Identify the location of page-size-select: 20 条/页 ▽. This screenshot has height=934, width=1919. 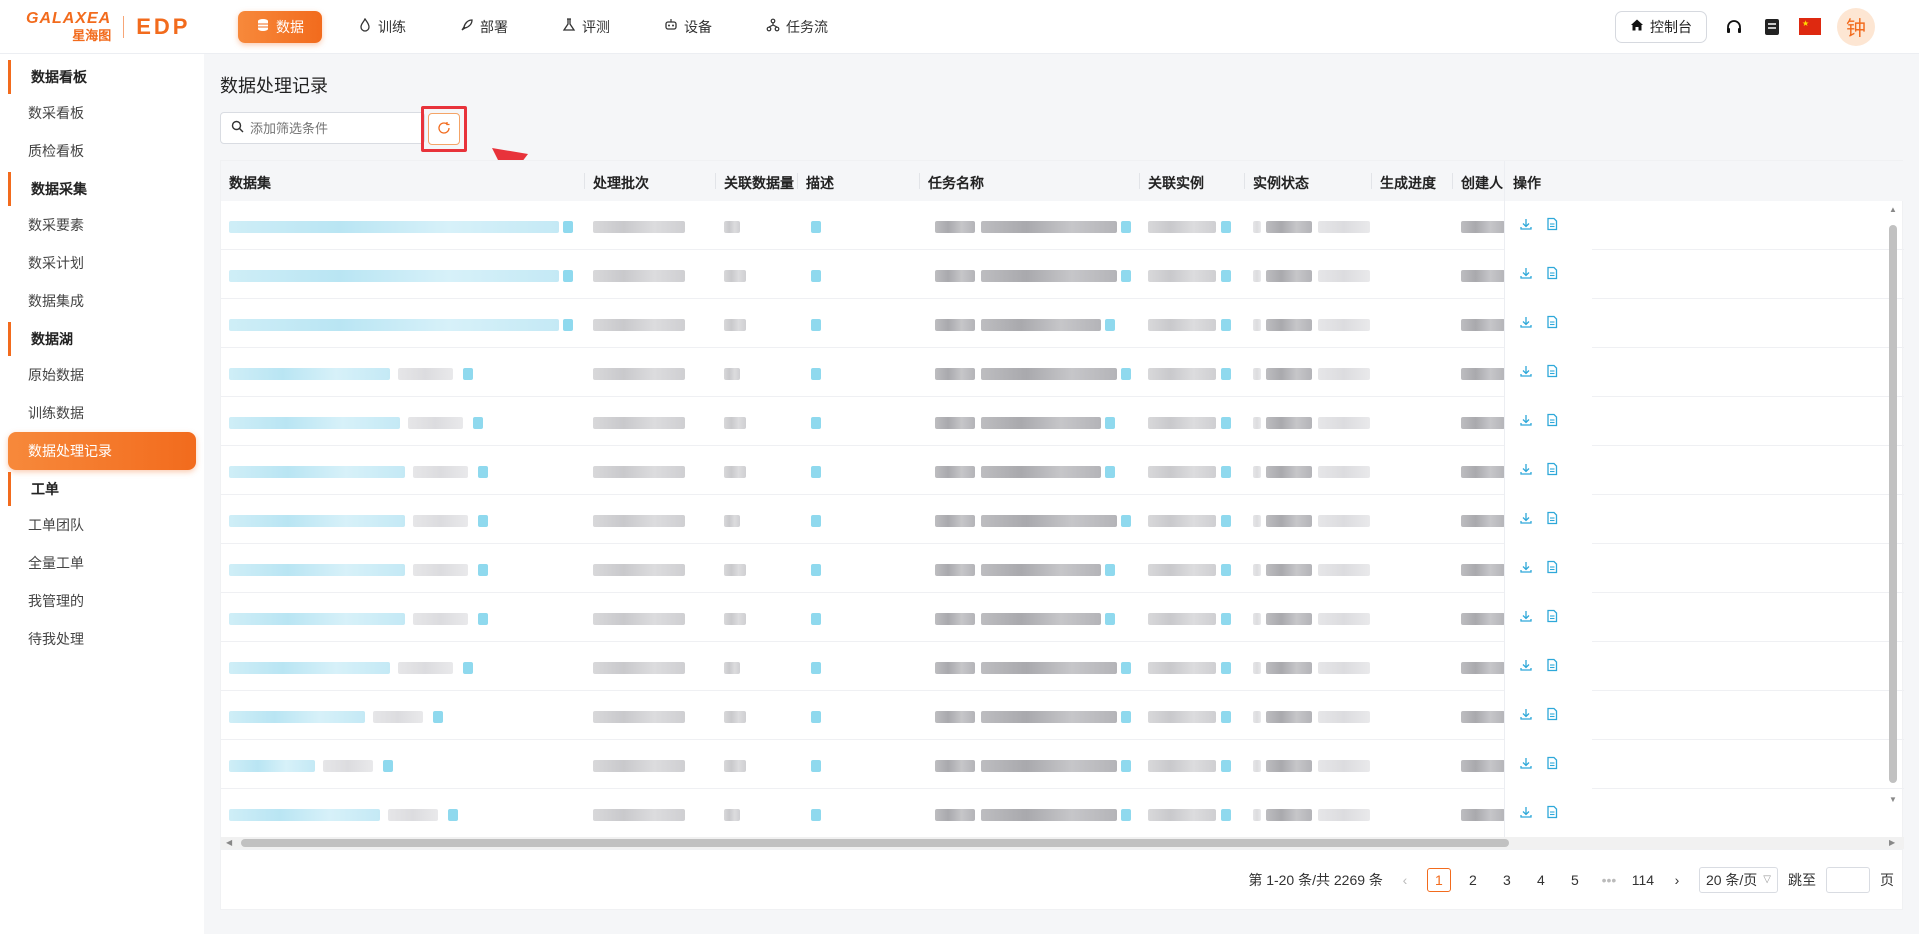
(1738, 879).